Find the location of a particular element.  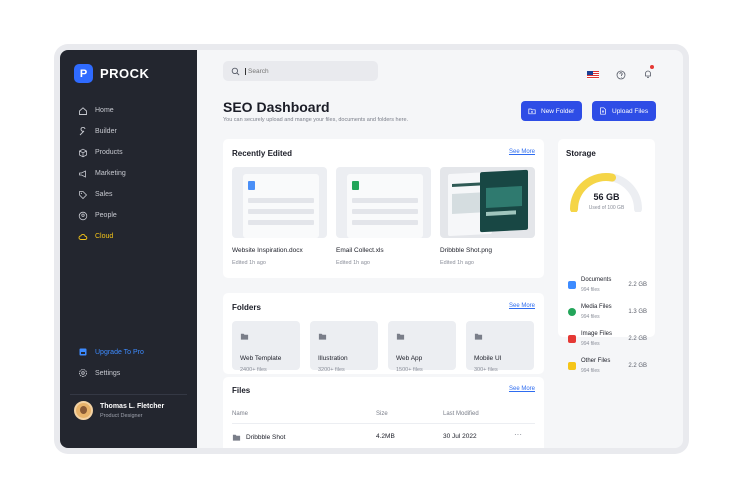

cloud-icon is located at coordinates (83, 236).